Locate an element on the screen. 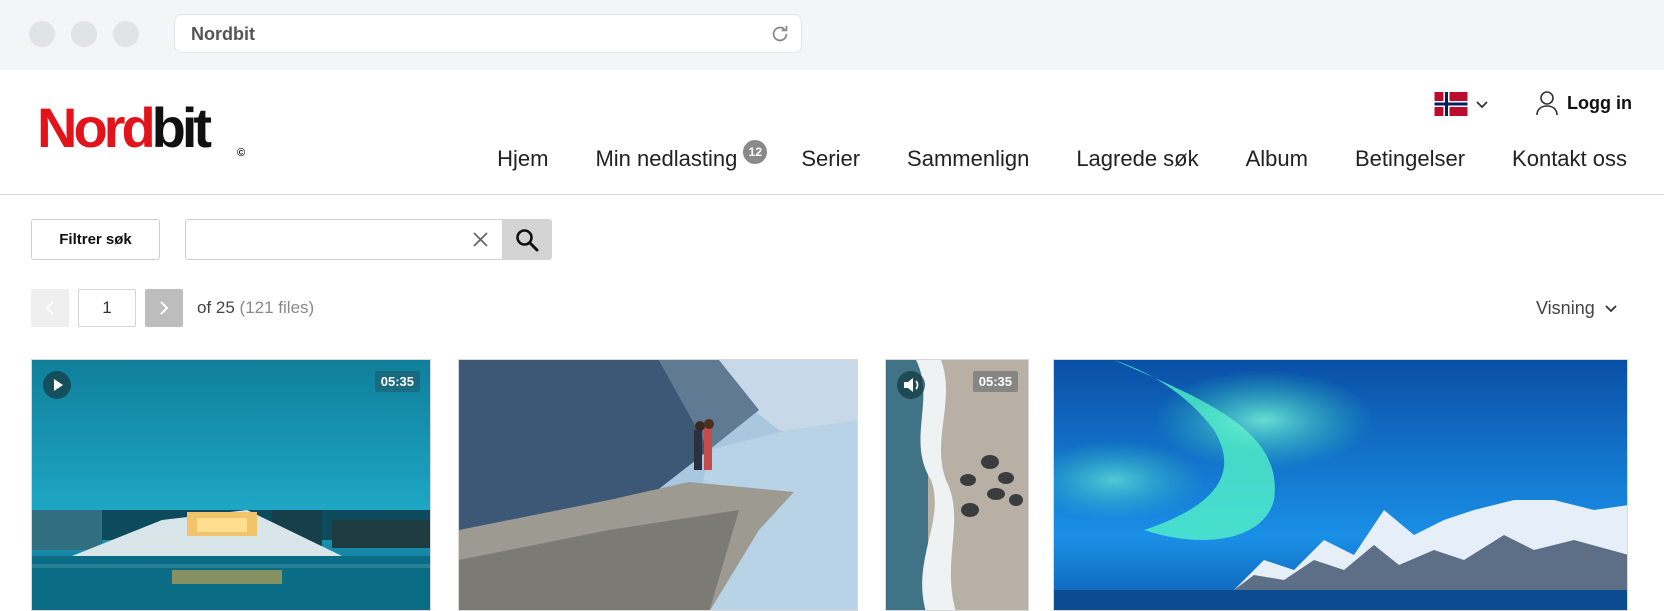 This screenshot has height=611, width=1664. clear-icon is located at coordinates (480, 239).